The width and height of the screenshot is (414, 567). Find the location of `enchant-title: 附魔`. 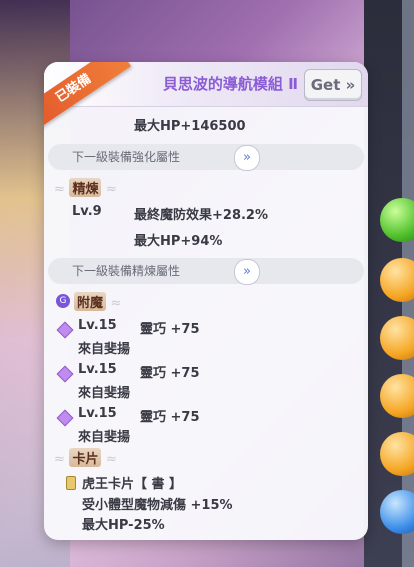

enchant-title: 附魔 is located at coordinates (90, 301).